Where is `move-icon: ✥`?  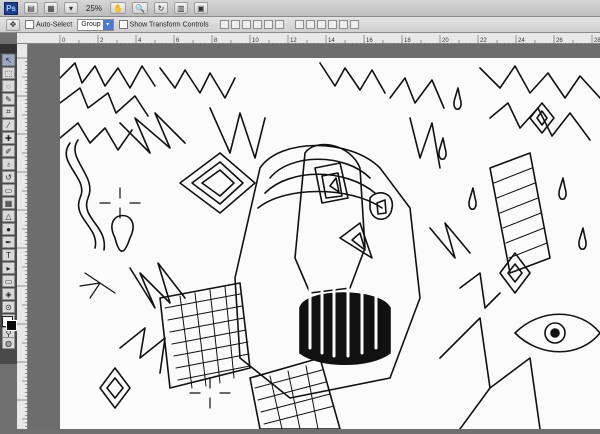 move-icon: ✥ is located at coordinates (13, 24).